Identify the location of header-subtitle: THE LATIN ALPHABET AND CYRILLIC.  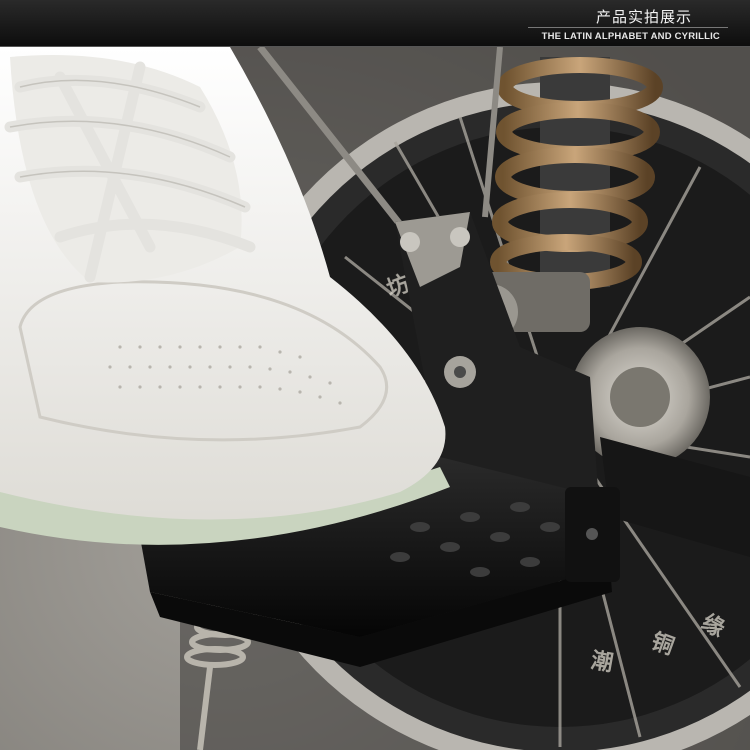
(630, 36).